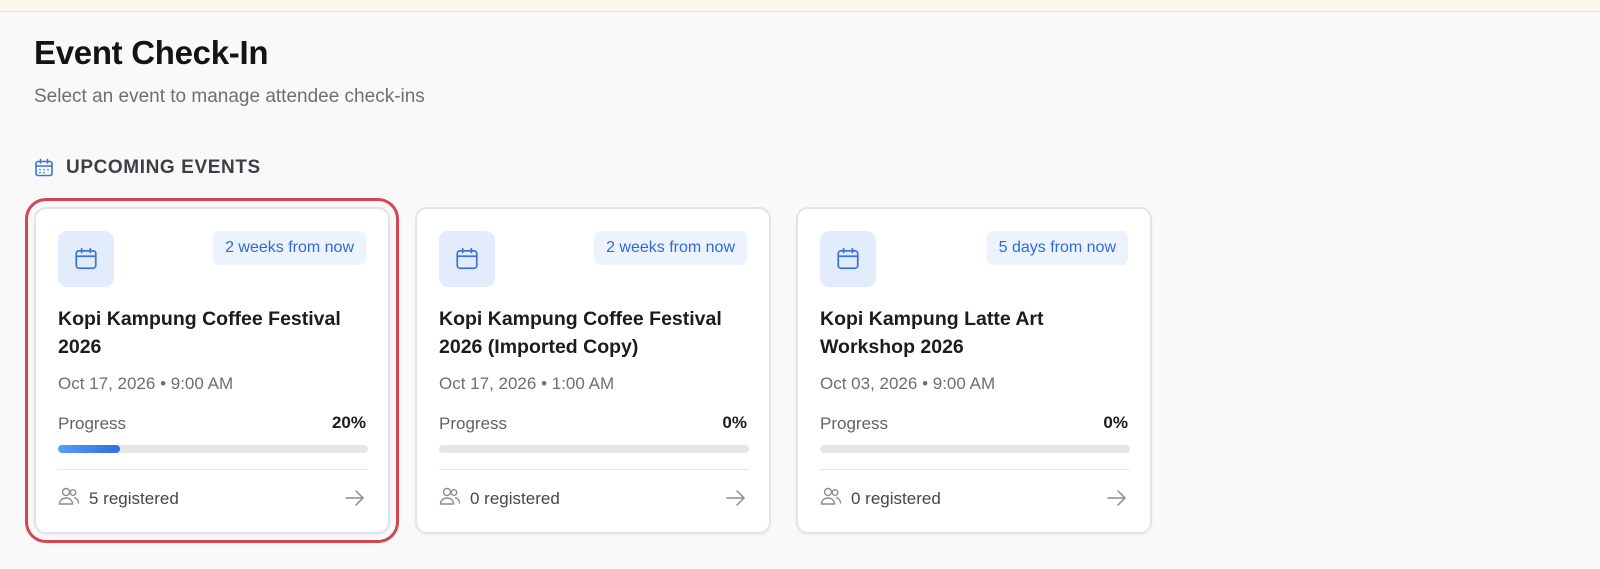 The height and width of the screenshot is (569, 1600). Describe the element at coordinates (908, 383) in the screenshot. I see `event-datetime: Oct 03, 2026 • 9:00 AM` at that location.